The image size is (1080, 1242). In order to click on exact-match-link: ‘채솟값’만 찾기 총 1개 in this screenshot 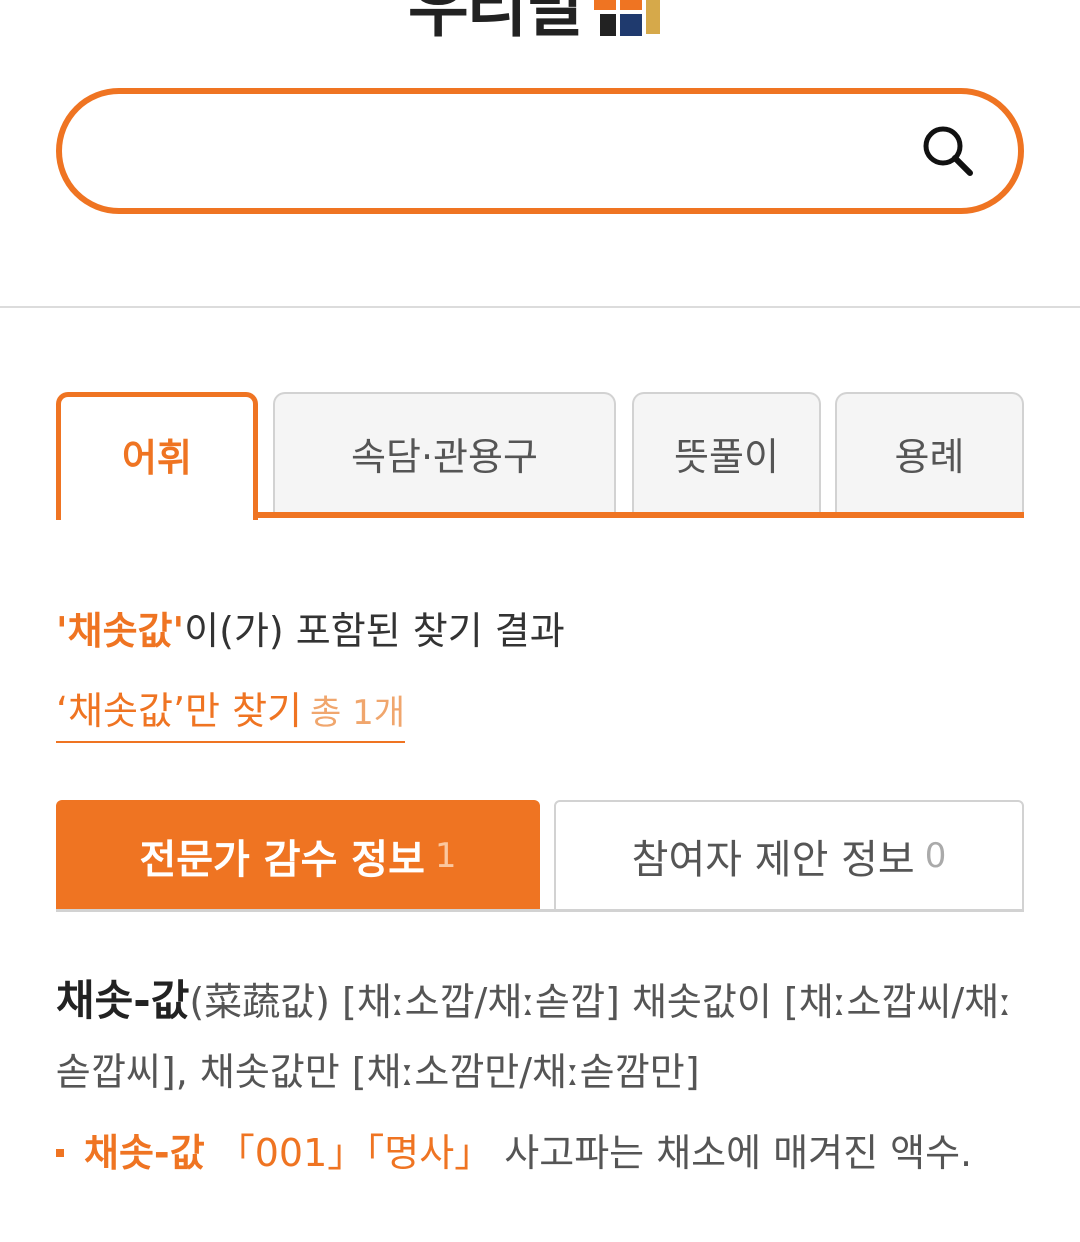, I will do `click(230, 711)`.